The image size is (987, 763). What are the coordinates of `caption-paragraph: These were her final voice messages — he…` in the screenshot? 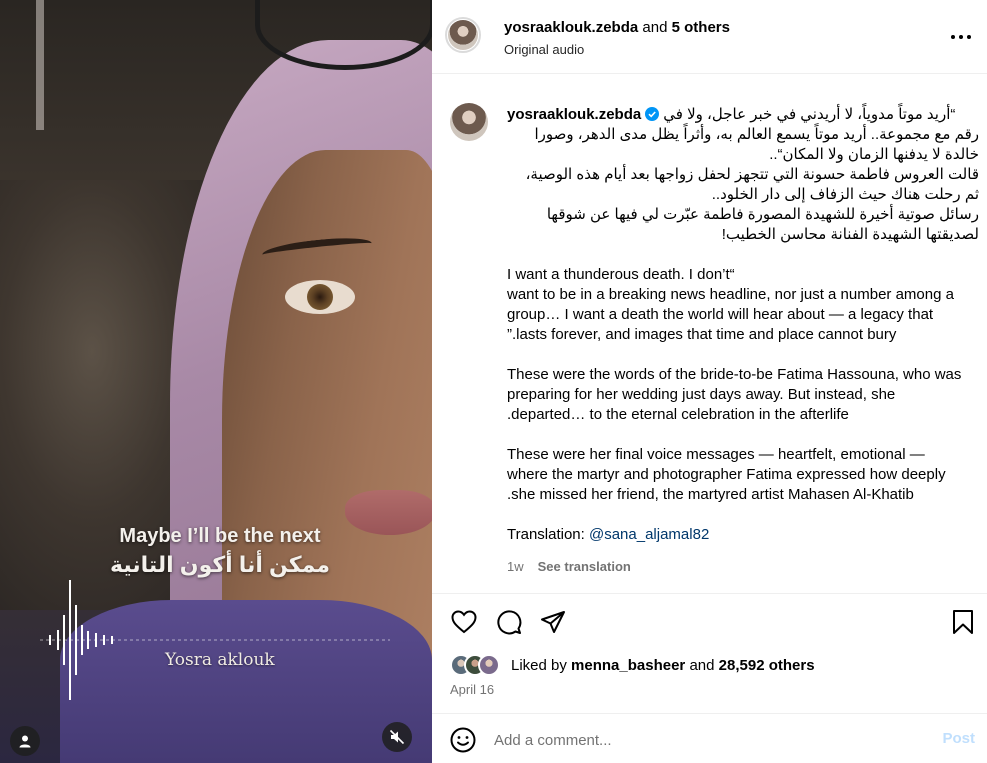 It's located at (743, 475).